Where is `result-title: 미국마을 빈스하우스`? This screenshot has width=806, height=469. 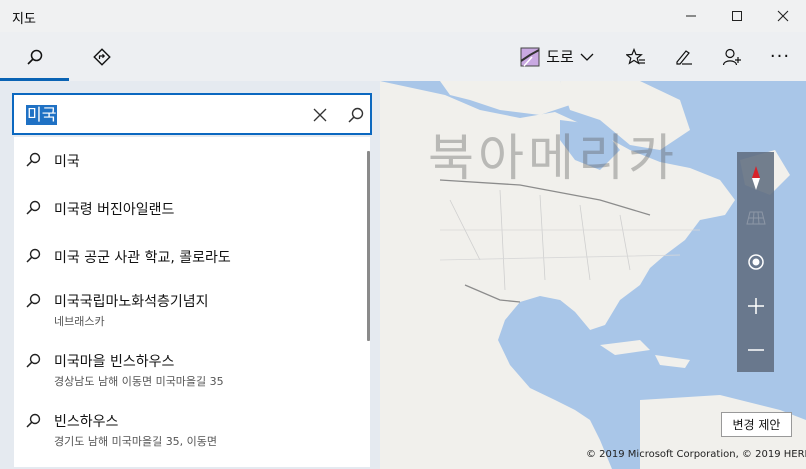
result-title: 미국마을 빈스하우스 is located at coordinates (114, 362).